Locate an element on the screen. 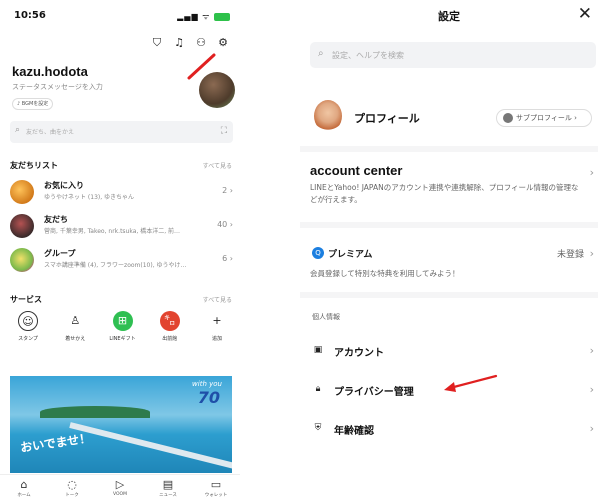 This screenshot has height=503, width=598. premium-description: 会員登録して特別な特典を利用してみよう！ is located at coordinates (385, 273).